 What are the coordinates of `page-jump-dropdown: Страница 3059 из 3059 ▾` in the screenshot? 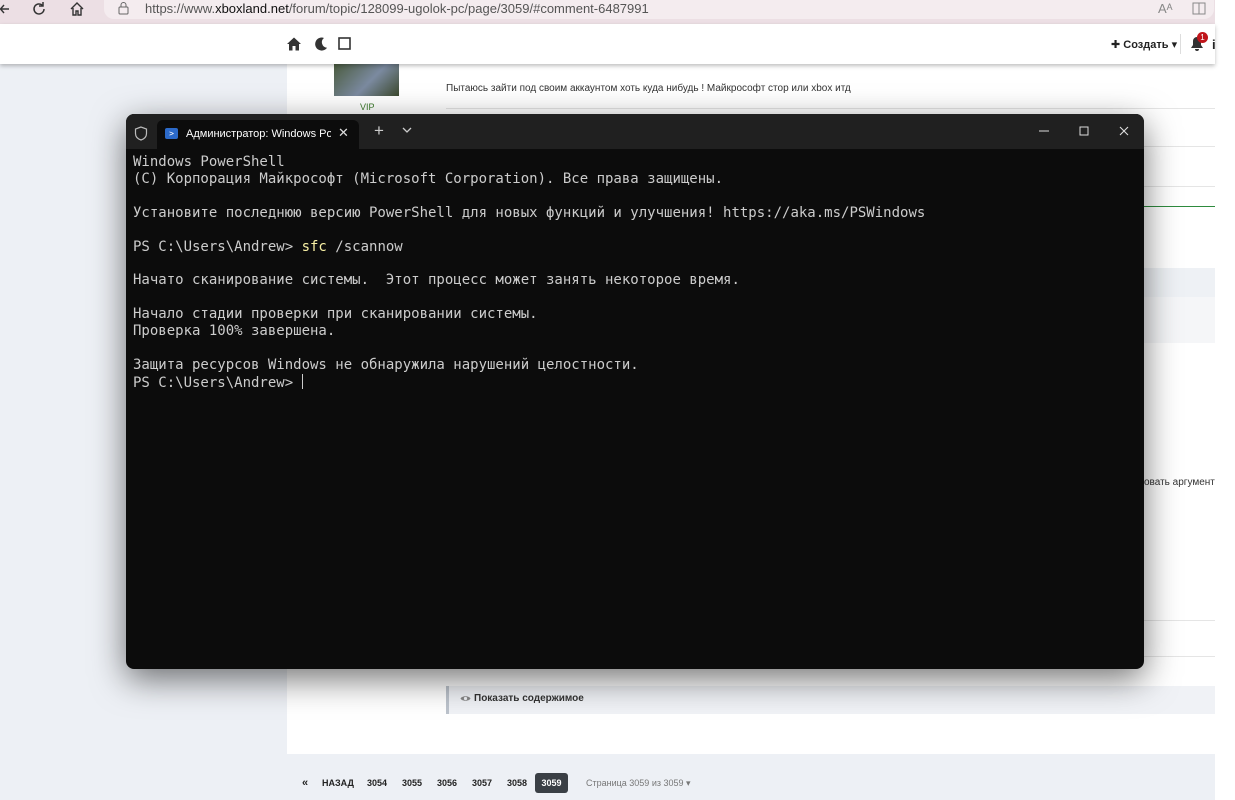 It's located at (638, 783).